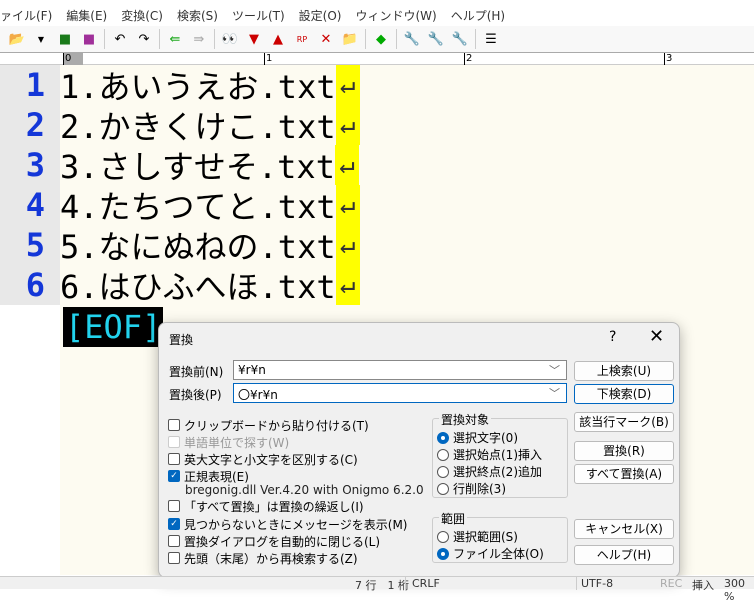 The width and height of the screenshot is (754, 603). I want to click on toolbar: 📂 ▼ ■ ■ ↶ ↷ ⇚ ⇛ 👀 ▼ ▲ RP ✕ 📁 ◆ 🔧 🔧 🔧 ☰, so click(377, 39).